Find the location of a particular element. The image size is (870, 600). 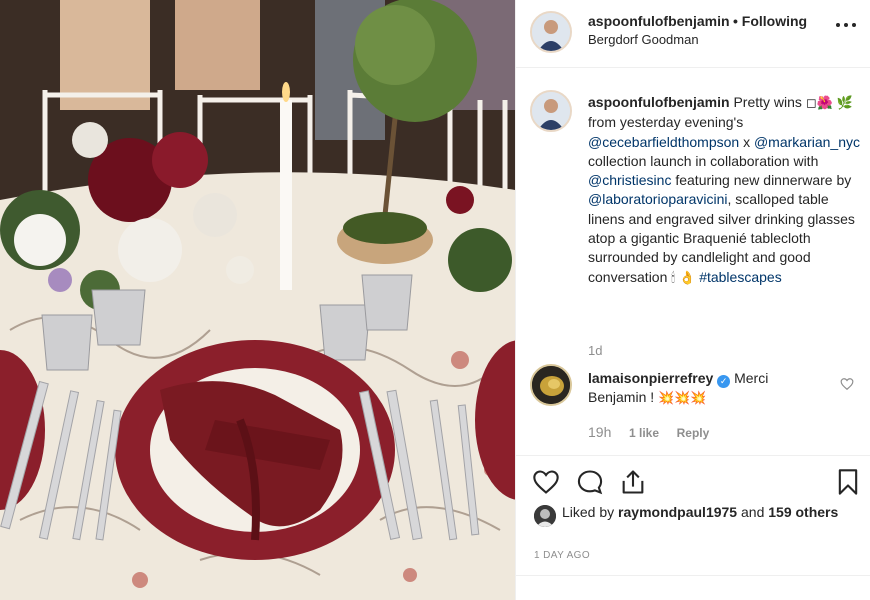

author-avatar-image is located at coordinates (551, 32).